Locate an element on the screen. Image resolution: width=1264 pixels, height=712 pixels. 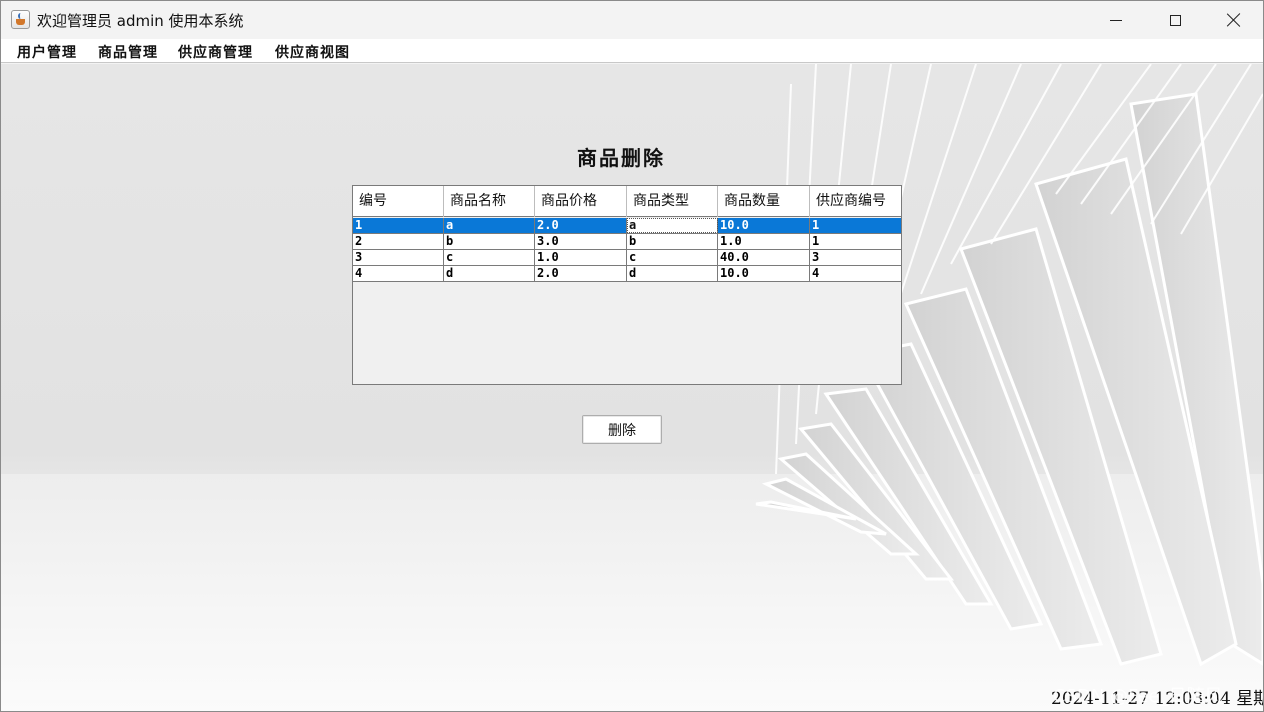
page-title: 商品删除 is located at coordinates (621, 158).